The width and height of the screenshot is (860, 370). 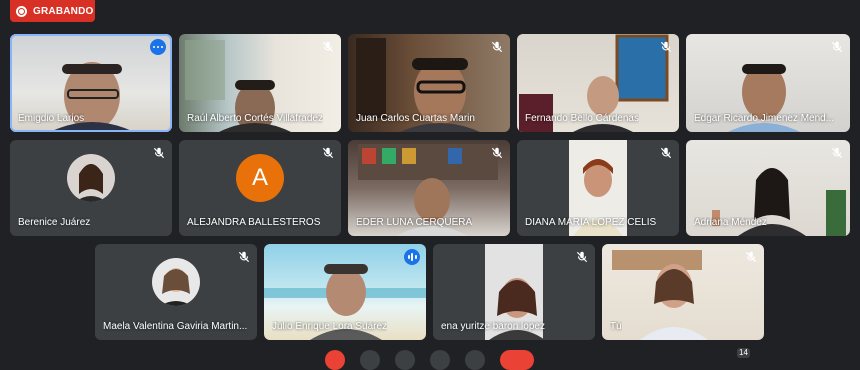 I want to click on more-options-icon, so click(x=158, y=47).